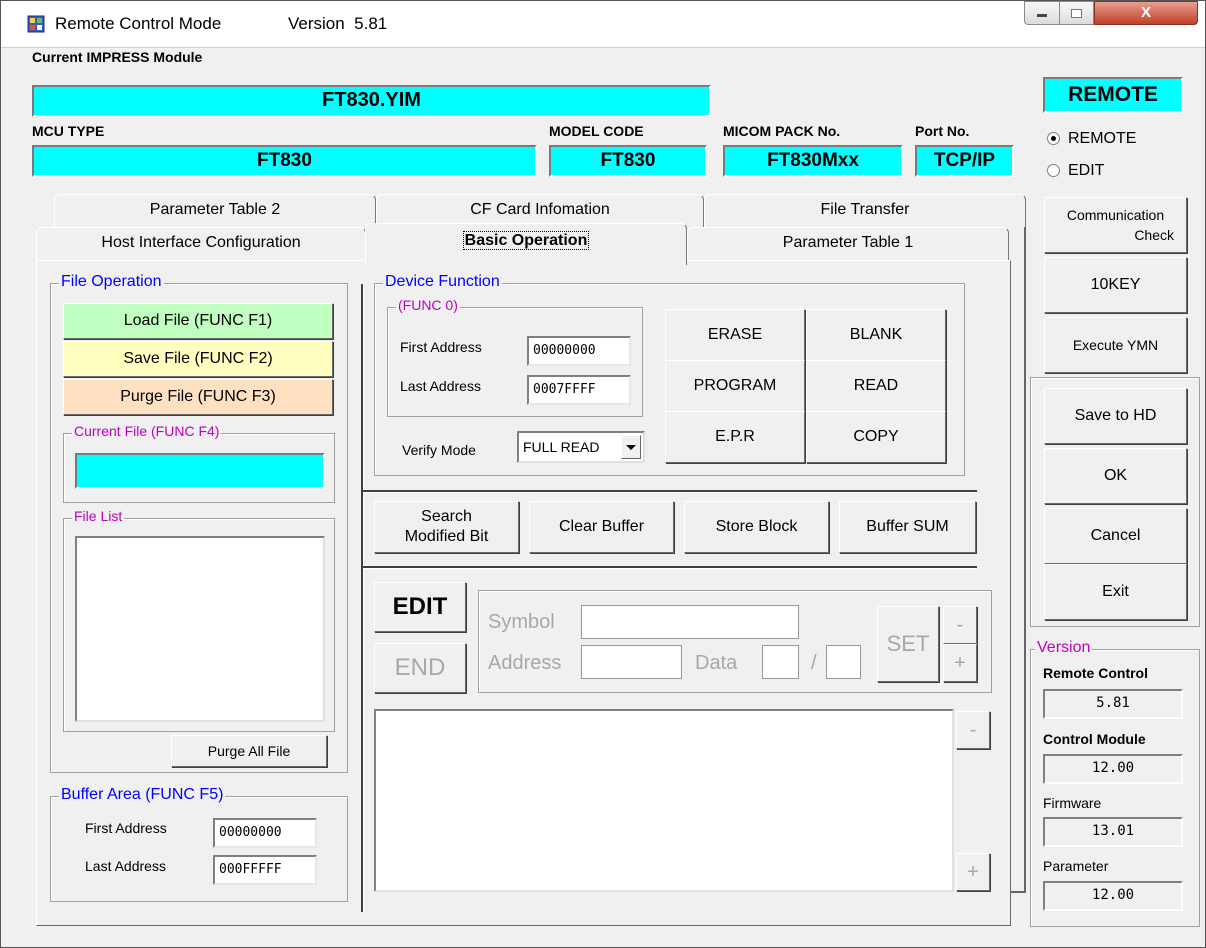  I want to click on address-label: Address, so click(525, 663).